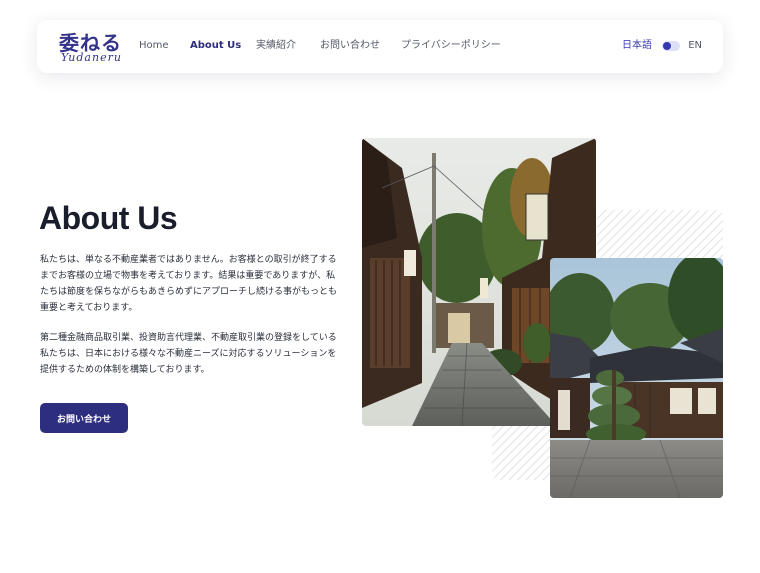  Describe the element at coordinates (91, 57) in the screenshot. I see `logo-subtitle: Yudaneru` at that location.